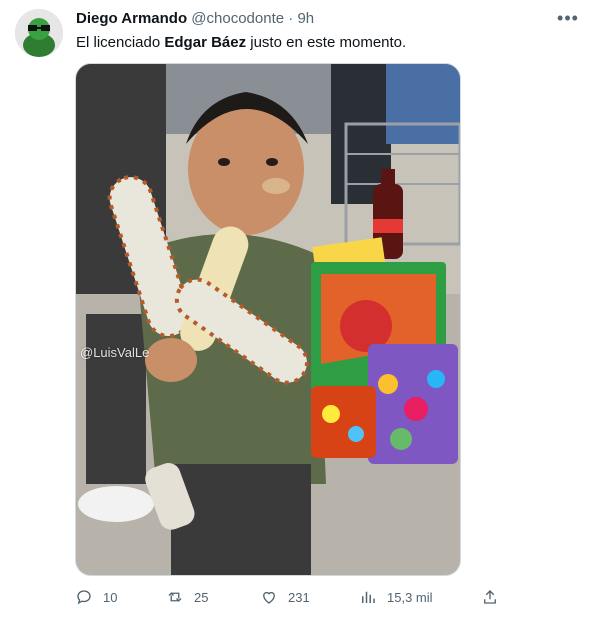  I want to click on author-handle: @chocodonte, so click(237, 18).